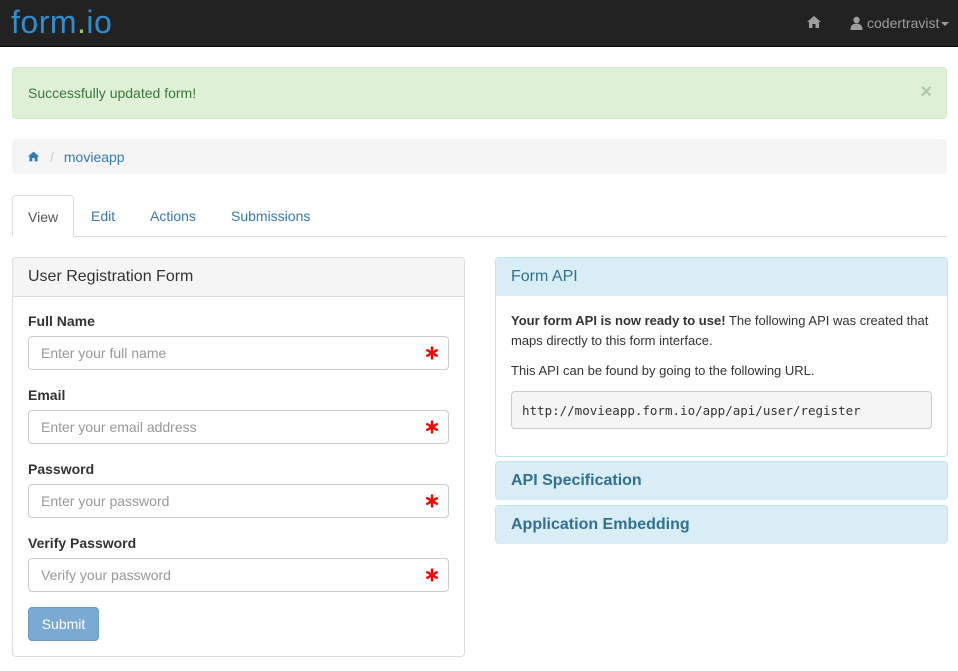 The image size is (958, 671). What do you see at coordinates (721, 277) in the screenshot?
I see `form-api-title: Form API` at bounding box center [721, 277].